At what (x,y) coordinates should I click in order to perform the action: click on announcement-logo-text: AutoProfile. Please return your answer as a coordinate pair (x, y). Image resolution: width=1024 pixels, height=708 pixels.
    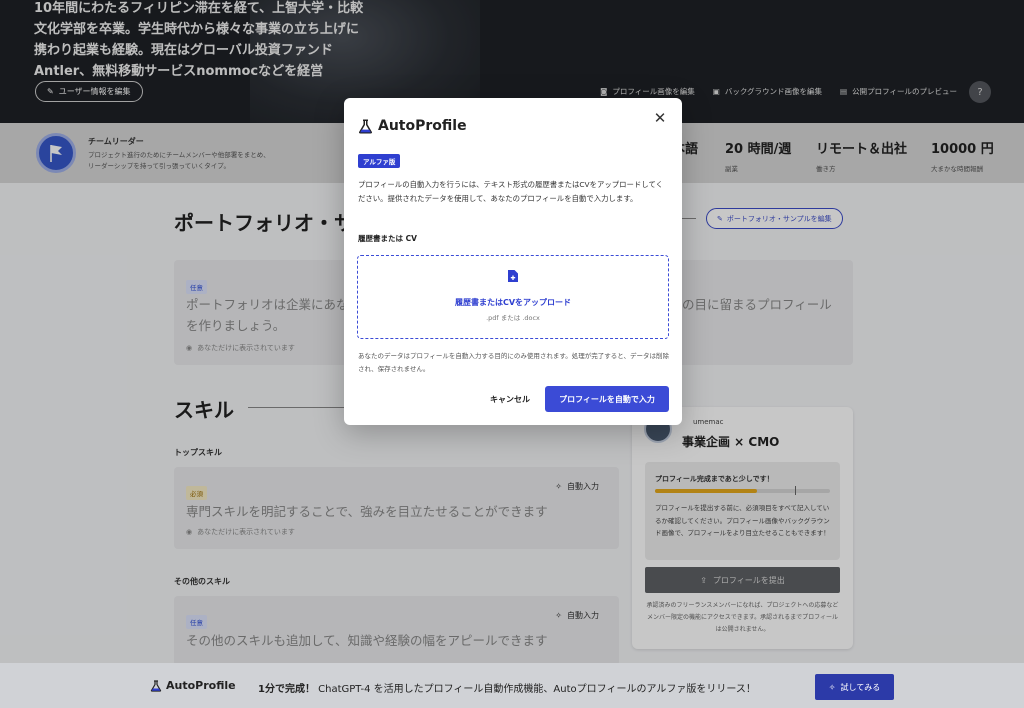
    Looking at the image, I should click on (201, 685).